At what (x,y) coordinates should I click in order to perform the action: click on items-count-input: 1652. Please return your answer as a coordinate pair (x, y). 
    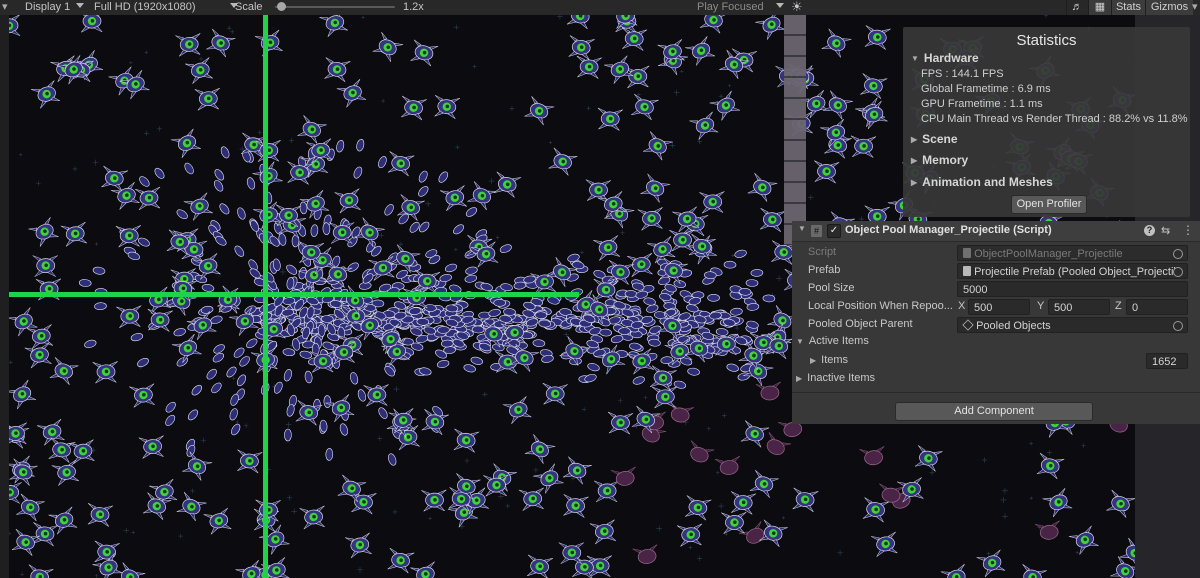
    Looking at the image, I should click on (1167, 361).